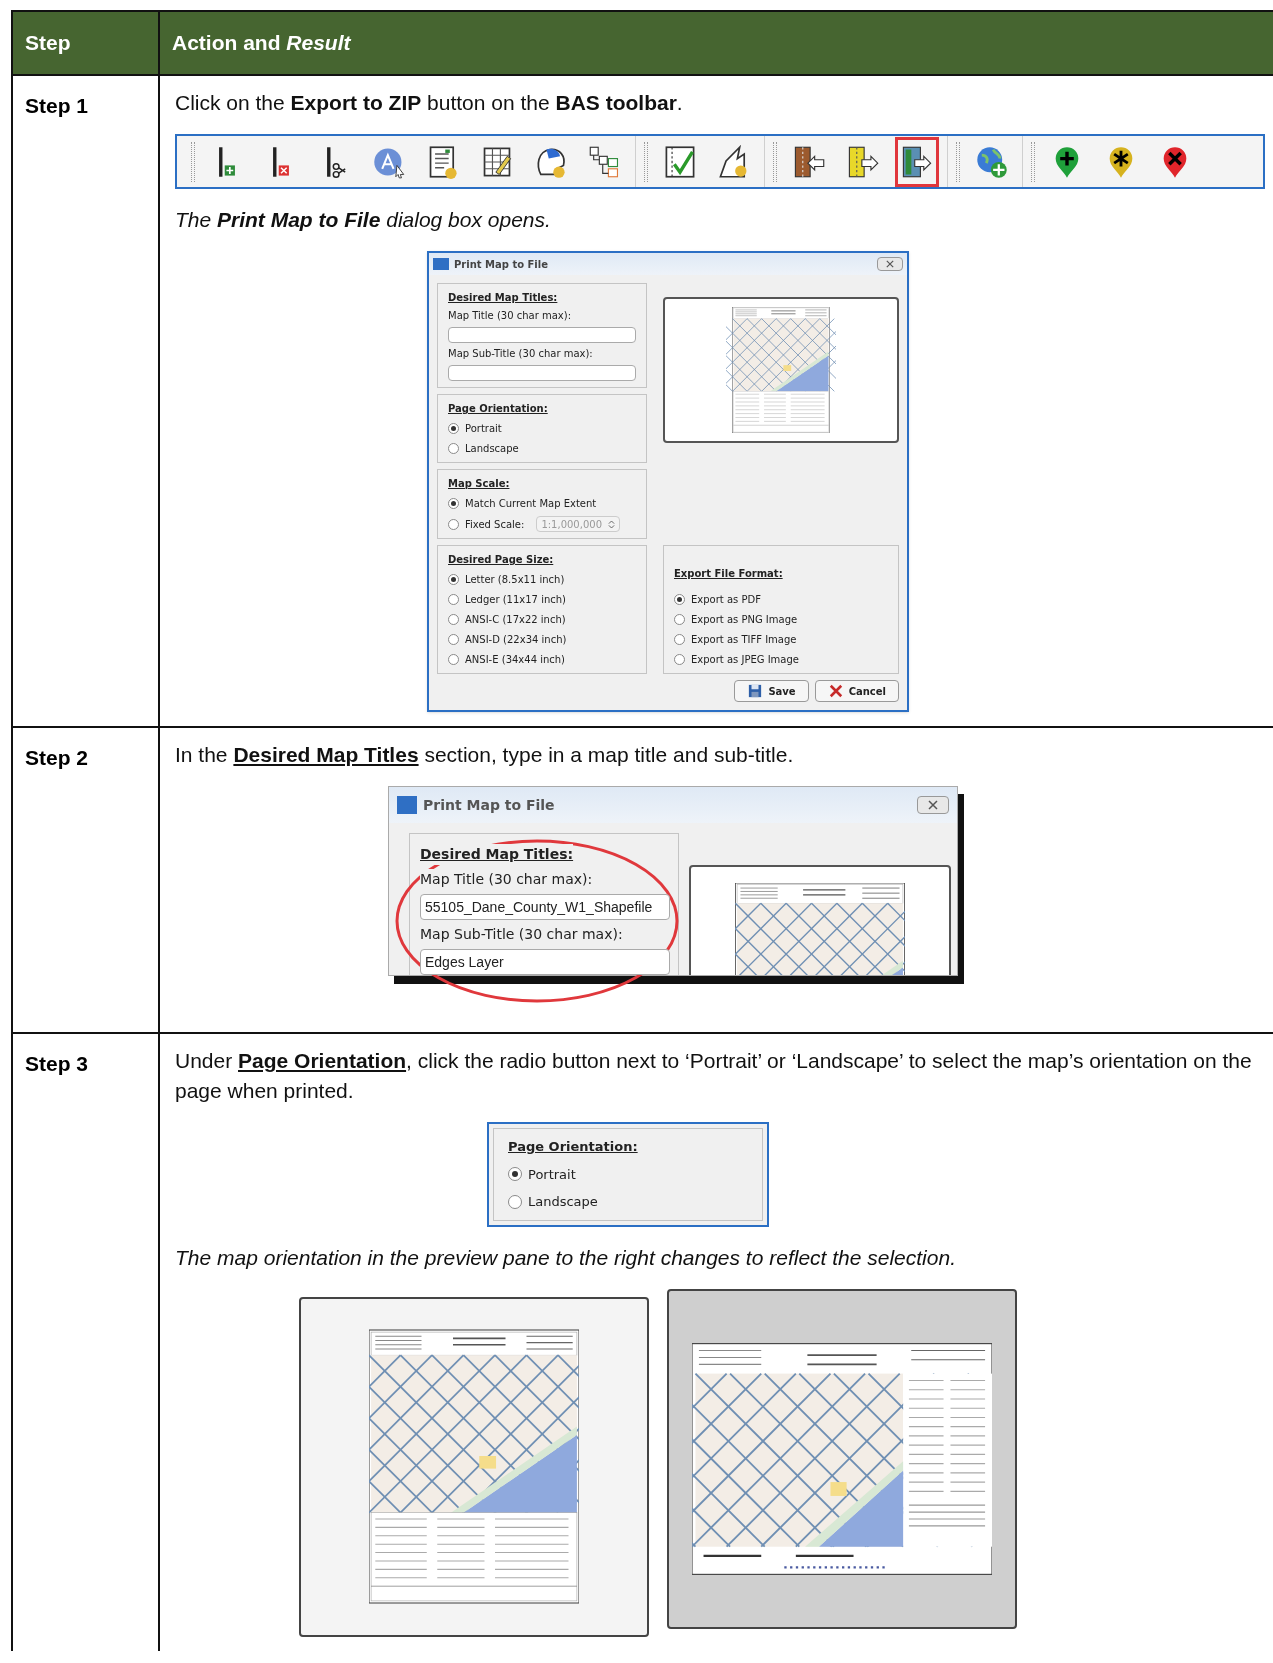  I want to click on column-header: Step, so click(48, 43).